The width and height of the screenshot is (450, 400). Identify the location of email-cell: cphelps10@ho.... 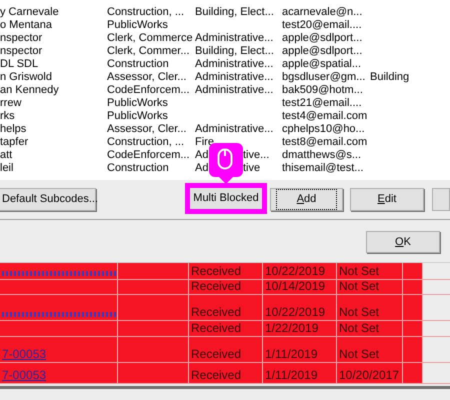
(323, 129).